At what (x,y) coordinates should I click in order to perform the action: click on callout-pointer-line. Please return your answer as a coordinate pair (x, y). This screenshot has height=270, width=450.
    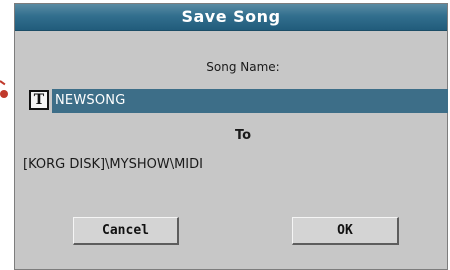
    Looking at the image, I should click on (3, 83).